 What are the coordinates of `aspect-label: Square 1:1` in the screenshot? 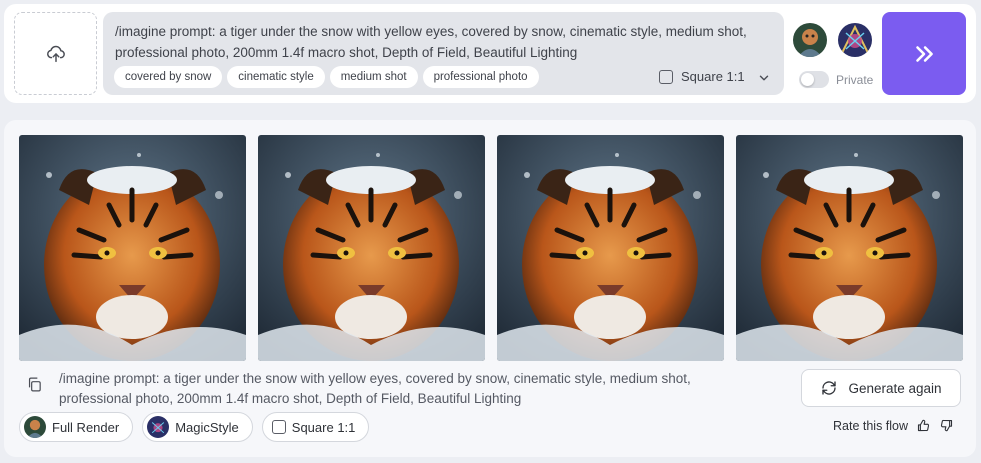 It's located at (713, 76).